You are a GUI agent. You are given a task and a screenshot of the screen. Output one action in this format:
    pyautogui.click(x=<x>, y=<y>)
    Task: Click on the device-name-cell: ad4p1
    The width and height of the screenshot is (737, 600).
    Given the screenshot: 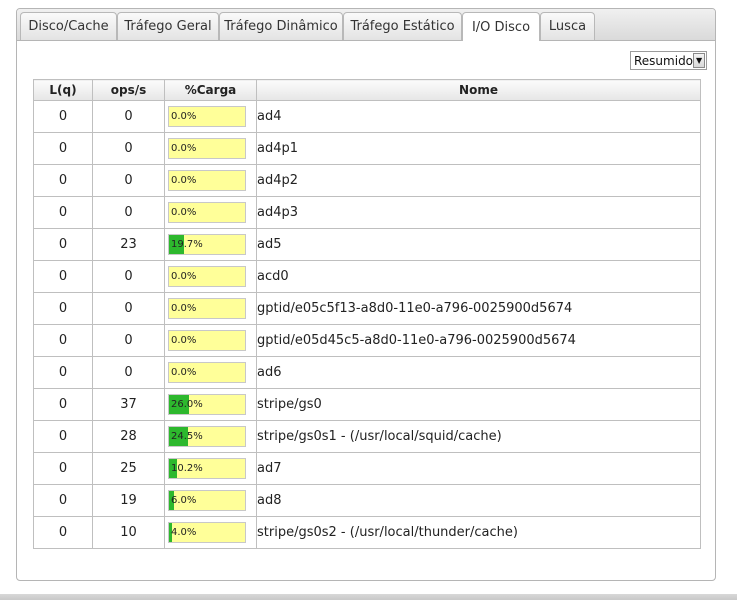 What is the action you would take?
    pyautogui.click(x=478, y=148)
    